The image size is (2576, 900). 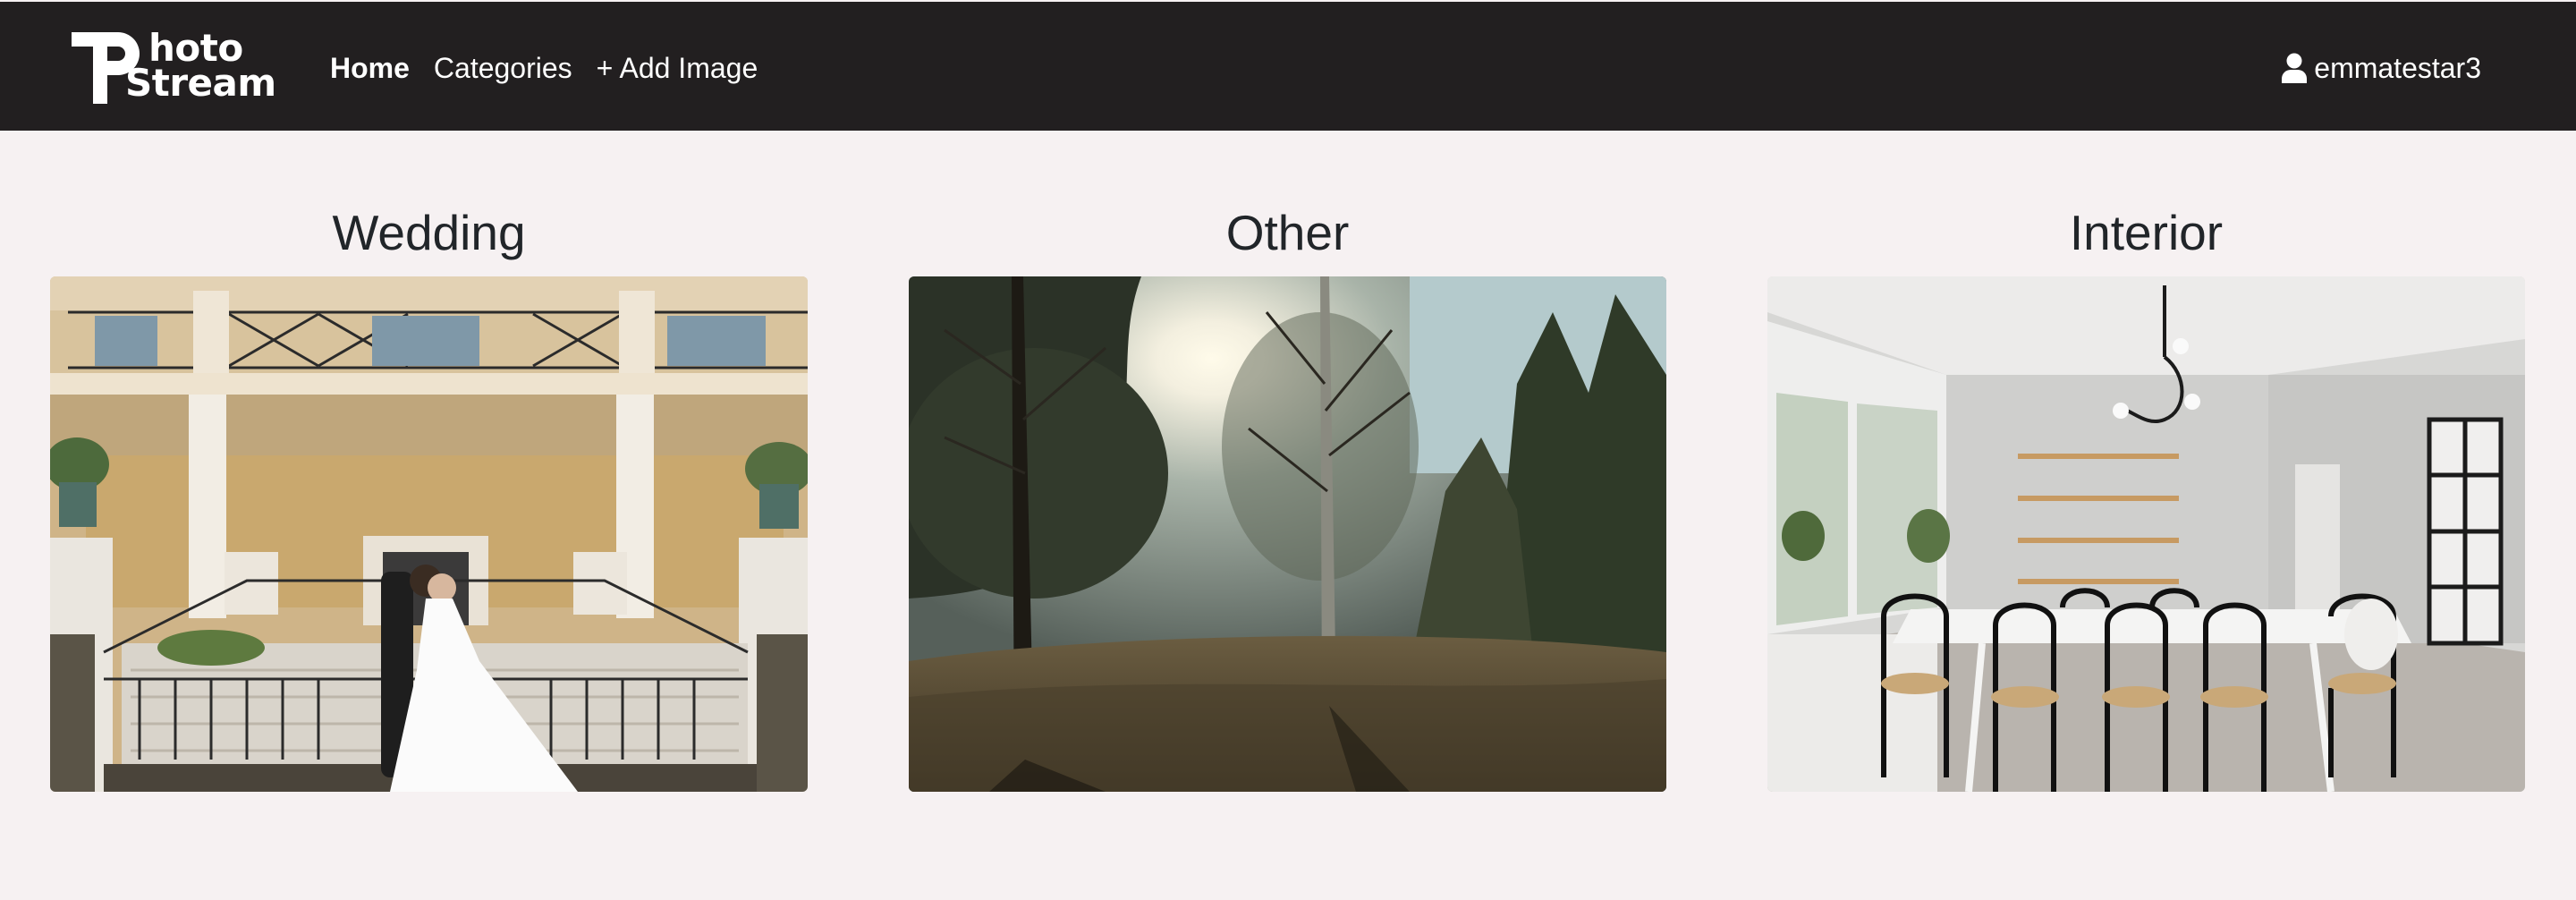 I want to click on nav-home-link: Home, so click(x=370, y=68).